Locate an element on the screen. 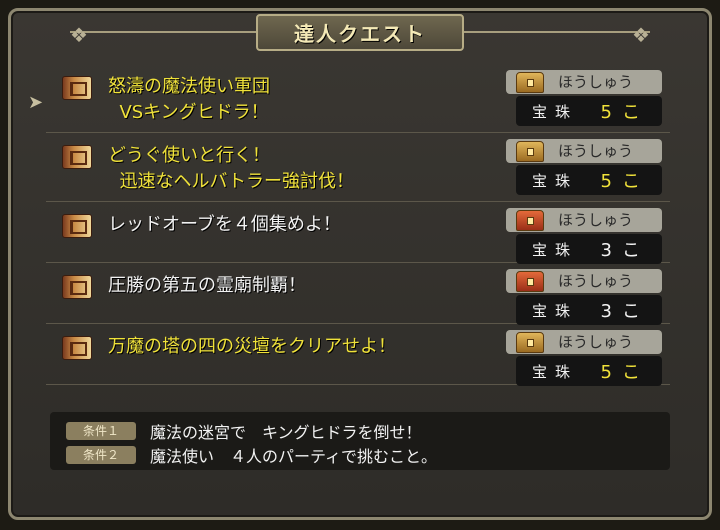  quest-title-line1: レッドオーブを４個集めよ！ is located at coordinates (224, 224).